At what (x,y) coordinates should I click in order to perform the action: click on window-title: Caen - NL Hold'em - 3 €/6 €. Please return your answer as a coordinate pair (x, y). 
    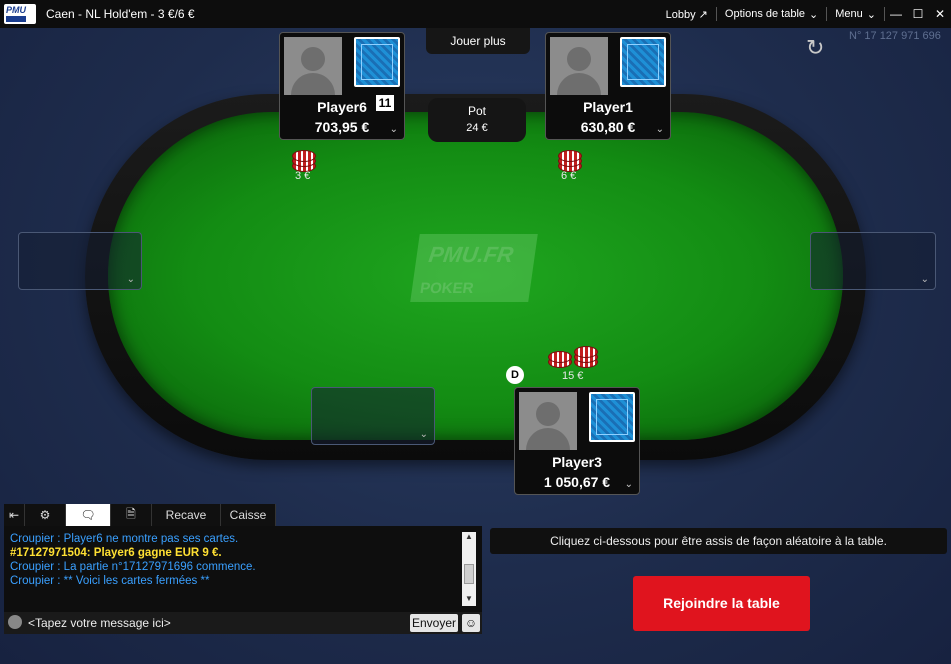
    Looking at the image, I should click on (120, 14).